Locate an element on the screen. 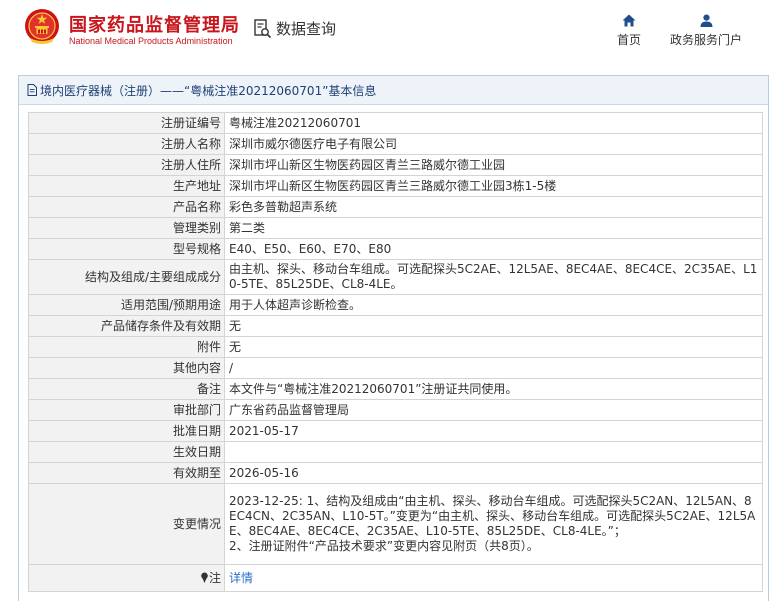  field-label: 生产地址 is located at coordinates (126, 186).